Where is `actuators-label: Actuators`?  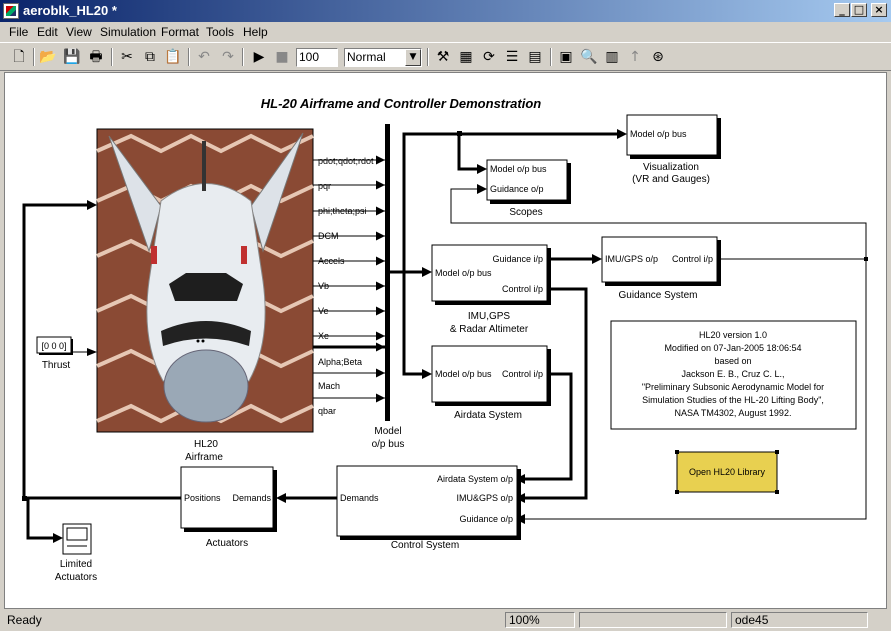
actuators-label: Actuators is located at coordinates (227, 543).